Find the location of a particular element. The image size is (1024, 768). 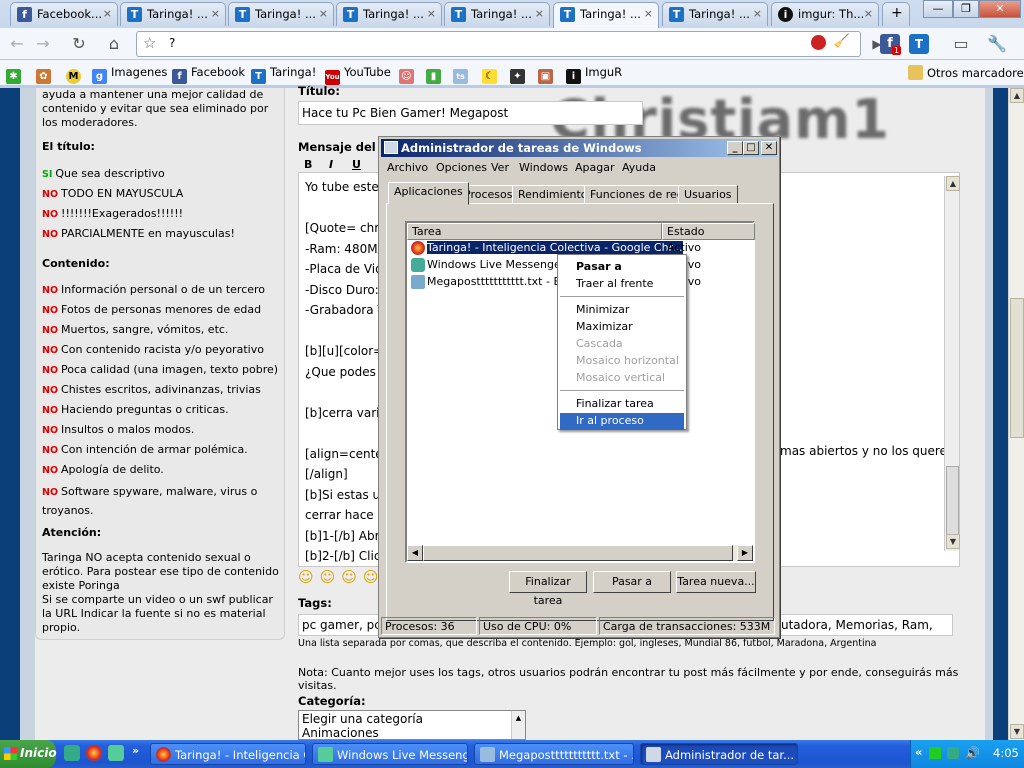

menu-opciones: Opciones is located at coordinates (461, 167).